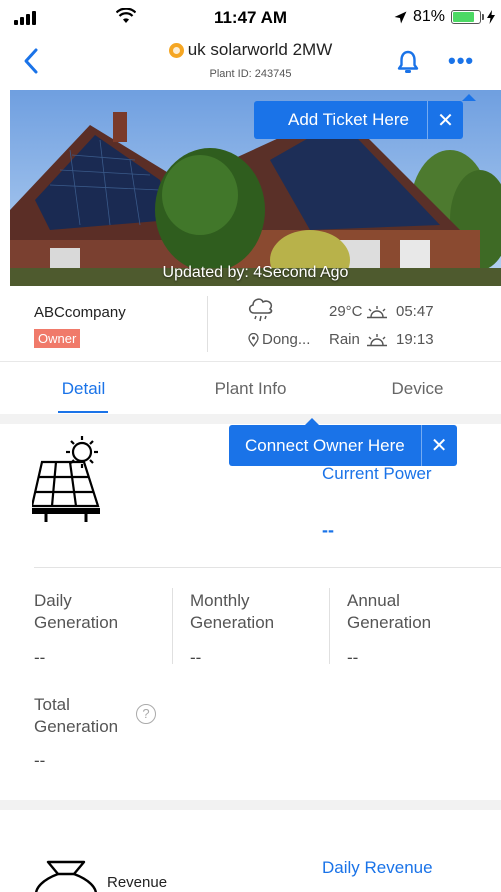 This screenshot has height=892, width=501. Describe the element at coordinates (428, 16) in the screenshot. I see `battery-percent: 81%` at that location.